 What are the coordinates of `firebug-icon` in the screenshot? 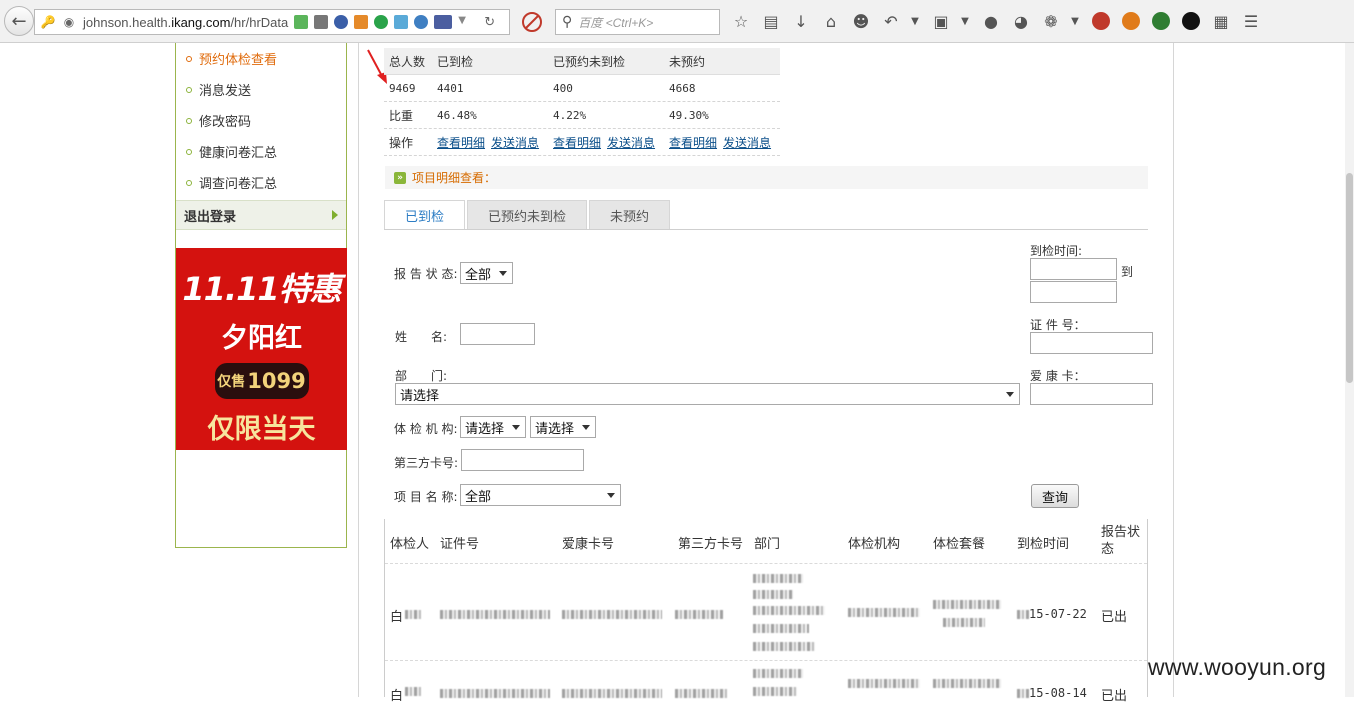 It's located at (1131, 21).